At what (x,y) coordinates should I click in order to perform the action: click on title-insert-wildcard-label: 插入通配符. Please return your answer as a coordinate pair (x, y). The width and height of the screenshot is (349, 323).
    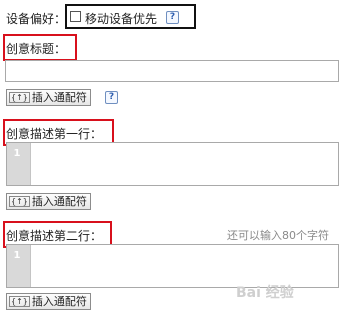
    Looking at the image, I should click on (59, 97).